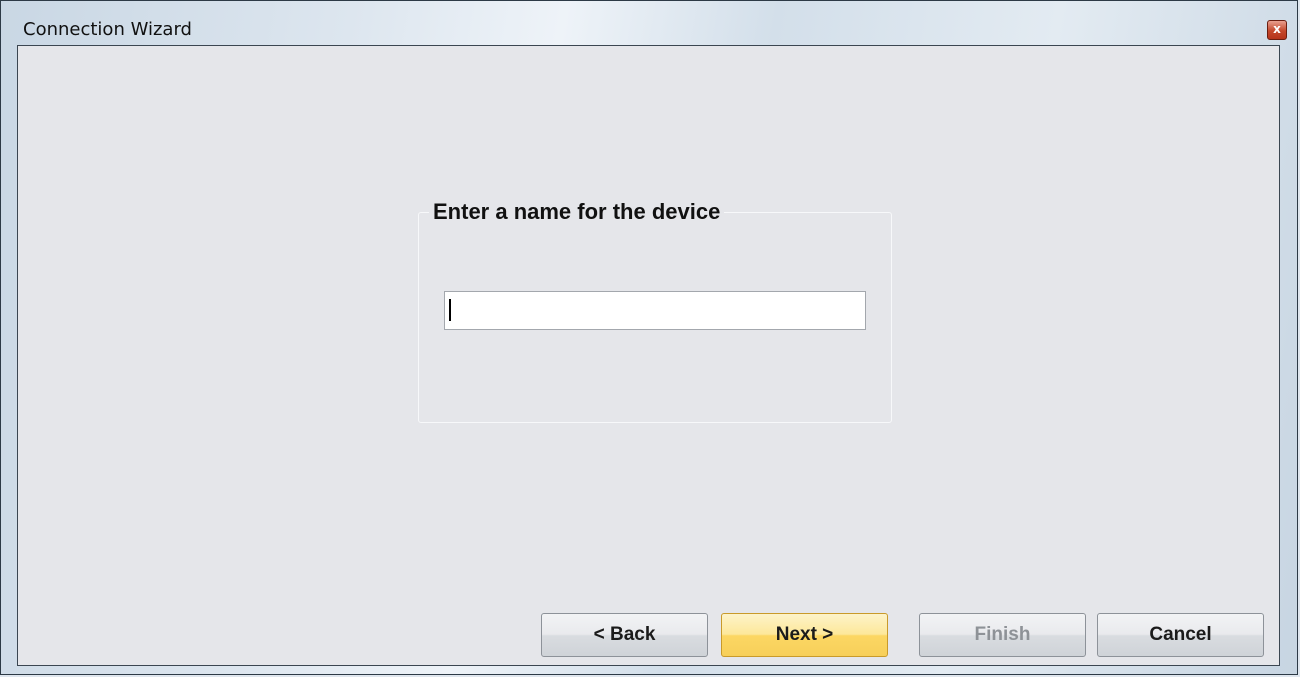 This screenshot has width=1300, height=677. Describe the element at coordinates (624, 635) in the screenshot. I see `back-button: < Back` at that location.